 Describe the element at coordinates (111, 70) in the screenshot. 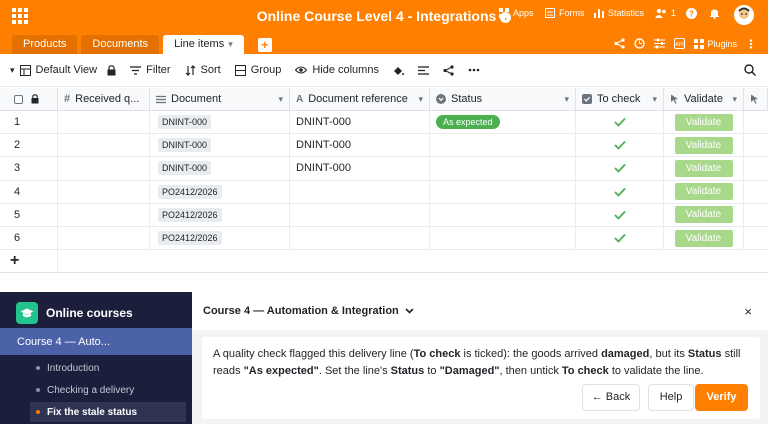

I see `lock-view-icon` at that location.